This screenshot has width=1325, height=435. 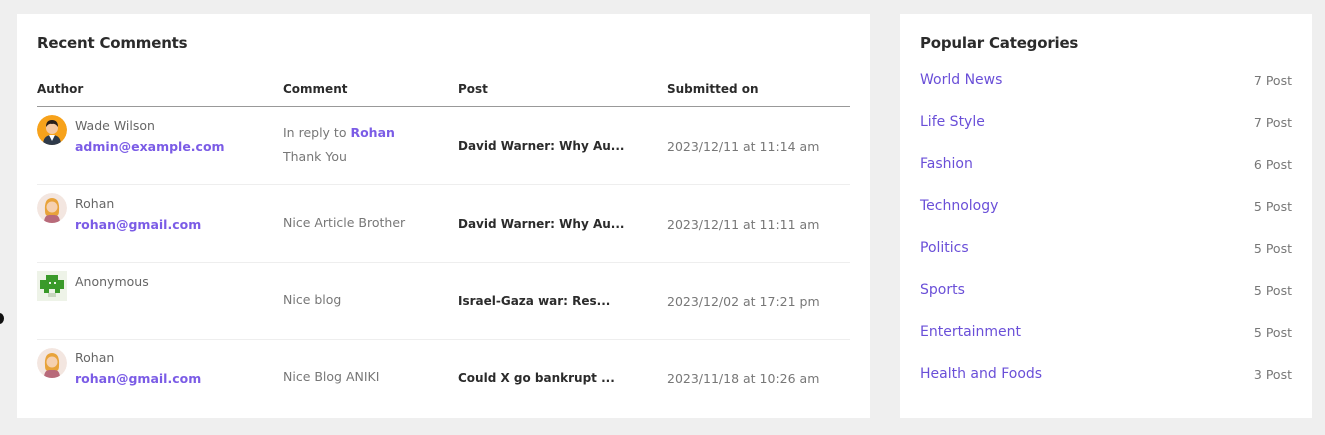 I want to click on header-submitted: Submitted on, so click(x=713, y=89).